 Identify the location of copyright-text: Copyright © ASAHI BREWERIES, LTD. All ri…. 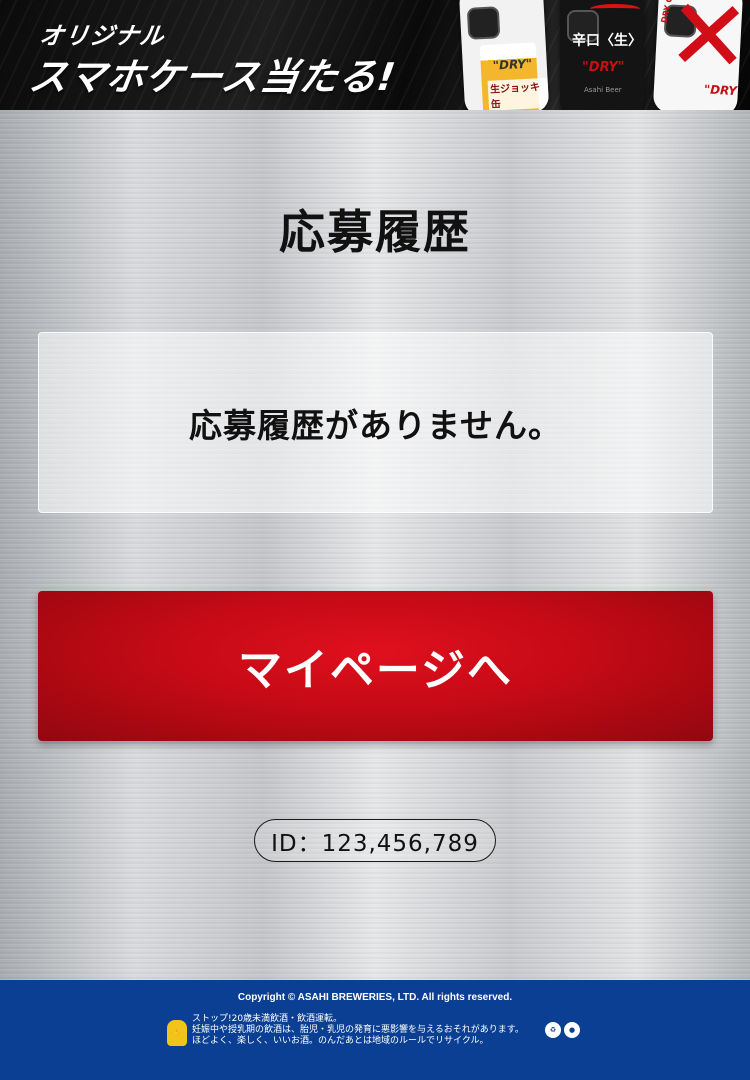
(375, 997).